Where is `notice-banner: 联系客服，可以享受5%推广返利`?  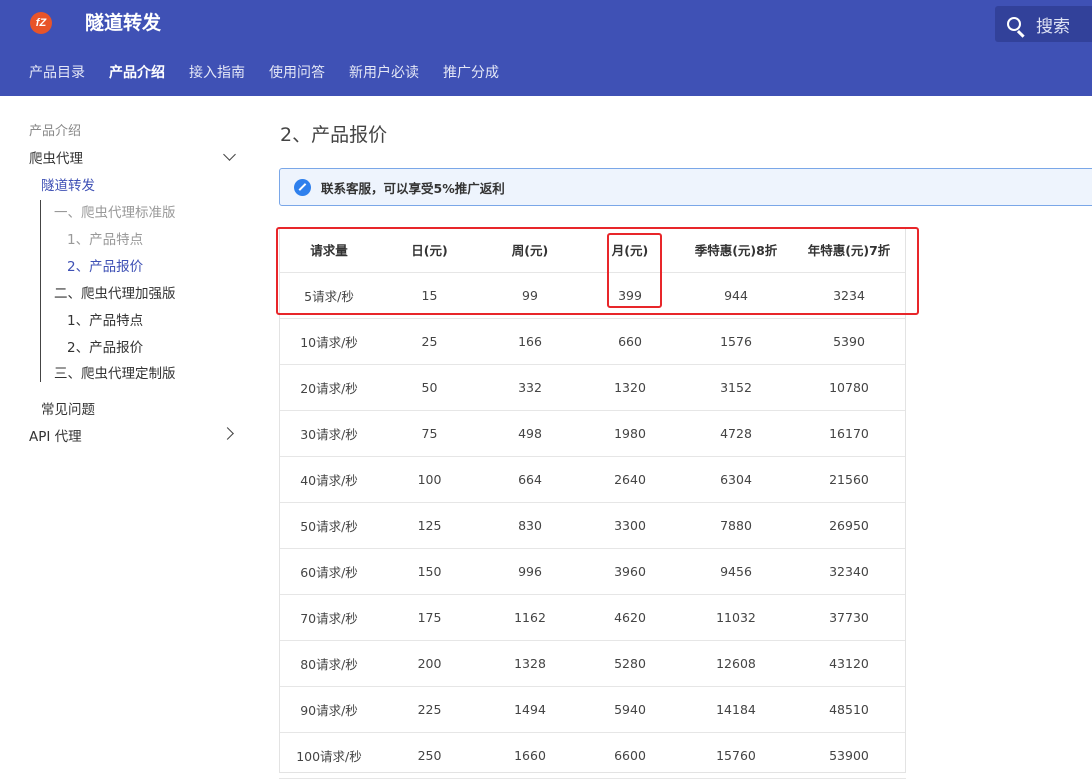
notice-banner: 联系客服，可以享受5%推广返利 is located at coordinates (685, 187).